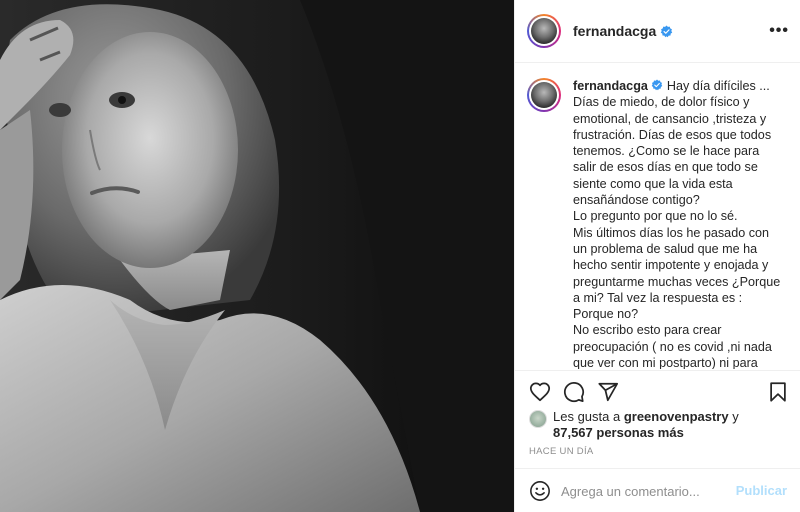 The width and height of the screenshot is (800, 512). What do you see at coordinates (657, 31) in the screenshot?
I see `post-header: fernandacga •••` at bounding box center [657, 31].